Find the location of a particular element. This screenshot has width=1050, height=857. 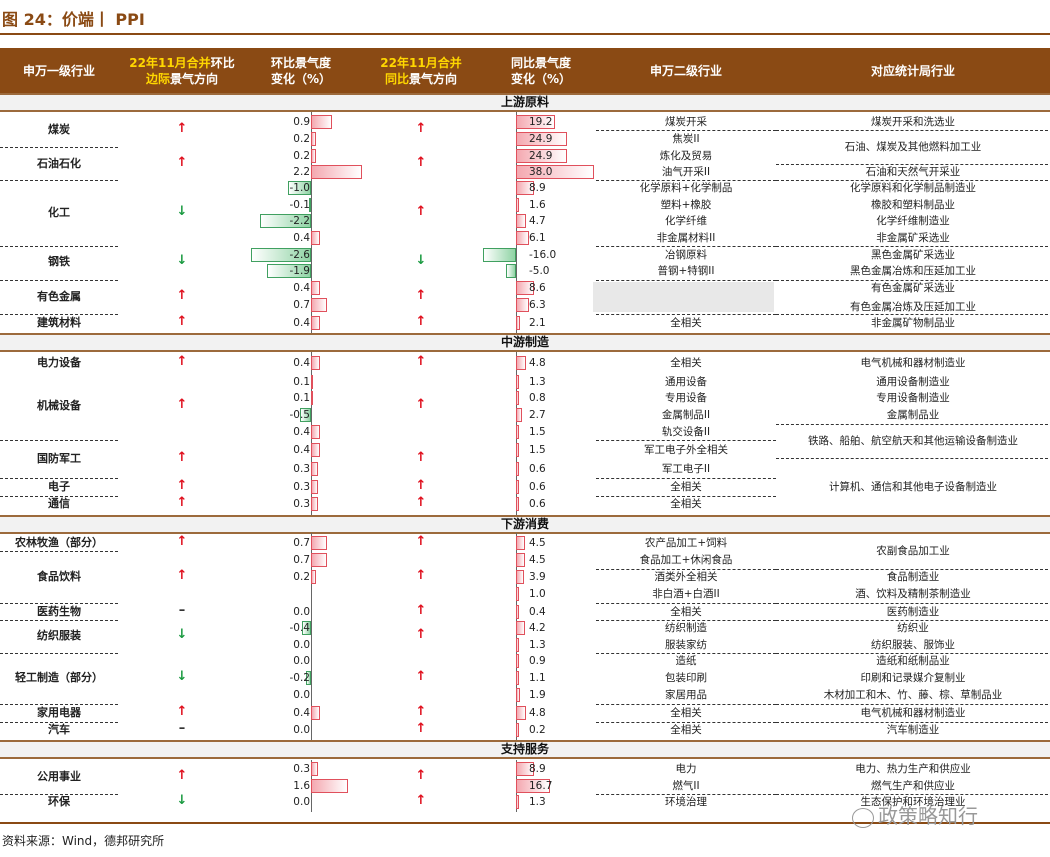

yoy-value: 24.9 is located at coordinates (541, 139).